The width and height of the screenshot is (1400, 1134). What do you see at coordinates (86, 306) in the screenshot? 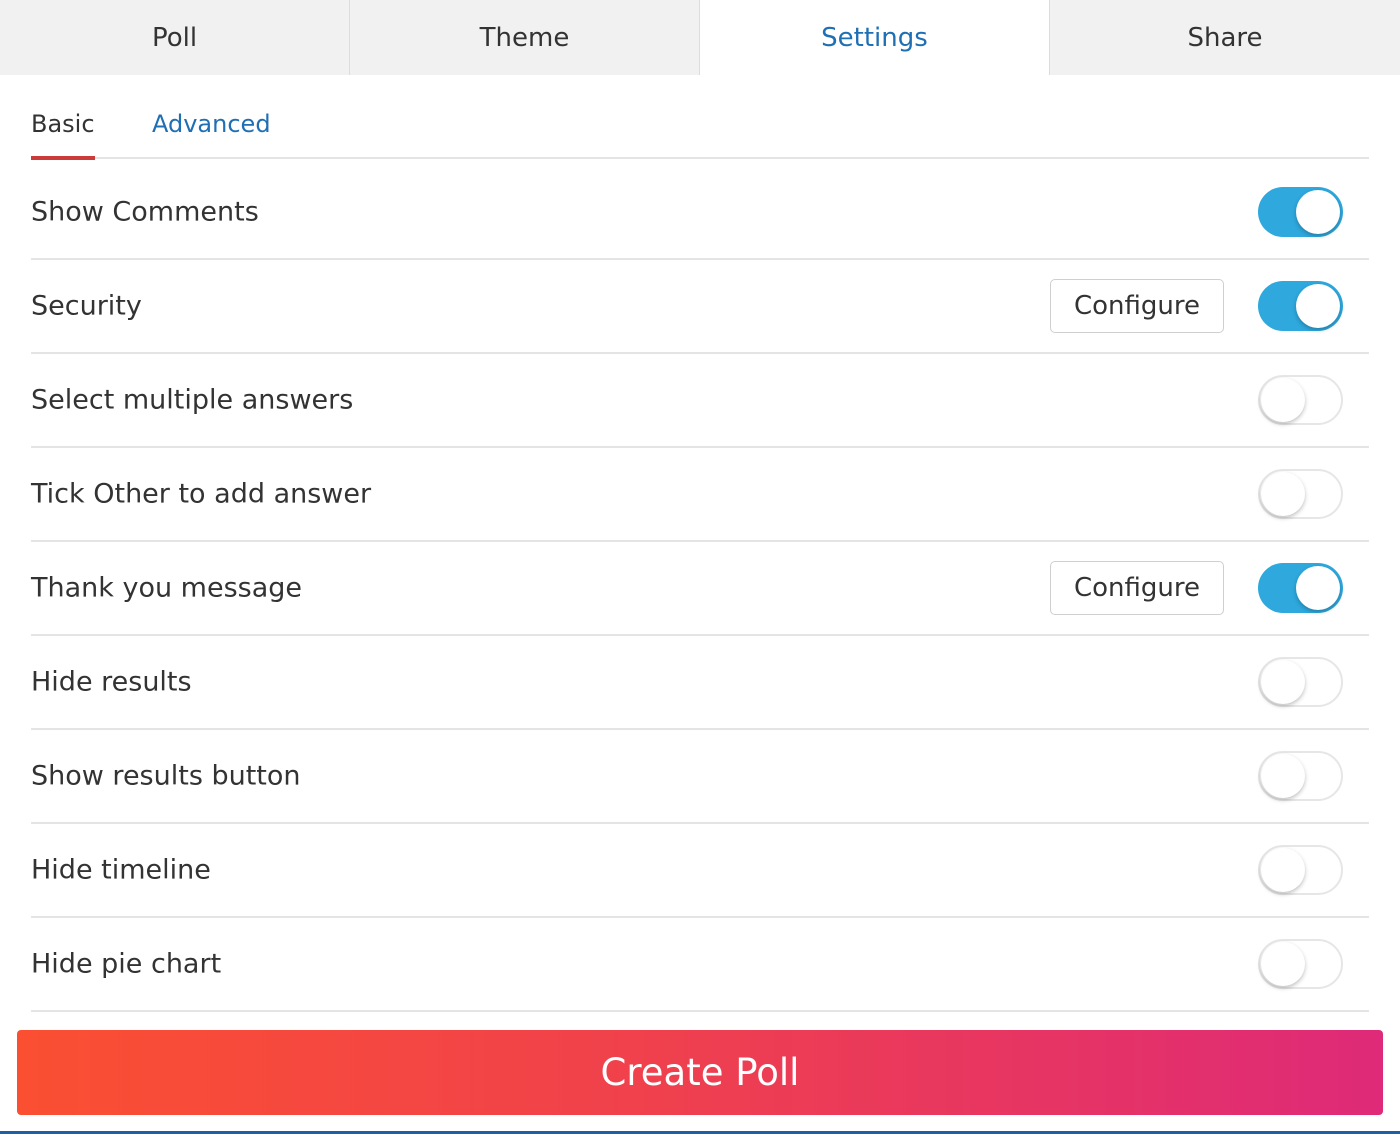
I see `setting-label: Security` at bounding box center [86, 306].